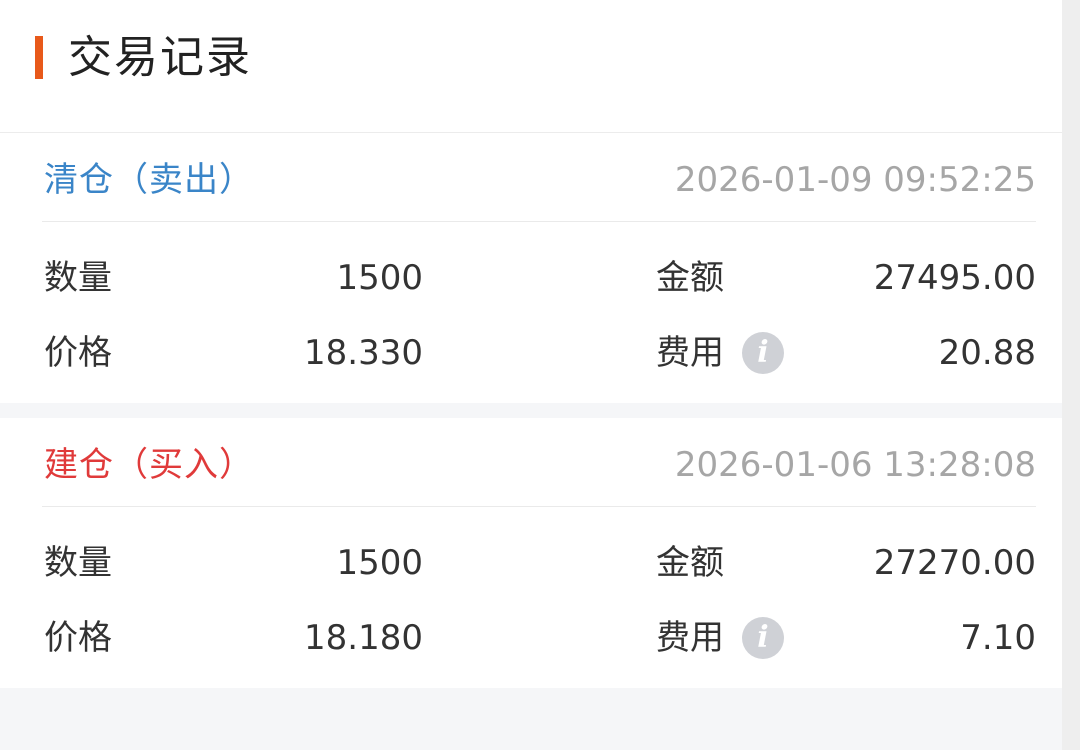 The width and height of the screenshot is (1080, 750). Describe the element at coordinates (149, 180) in the screenshot. I see `trade-type-label: 清仓（卖出）` at that location.